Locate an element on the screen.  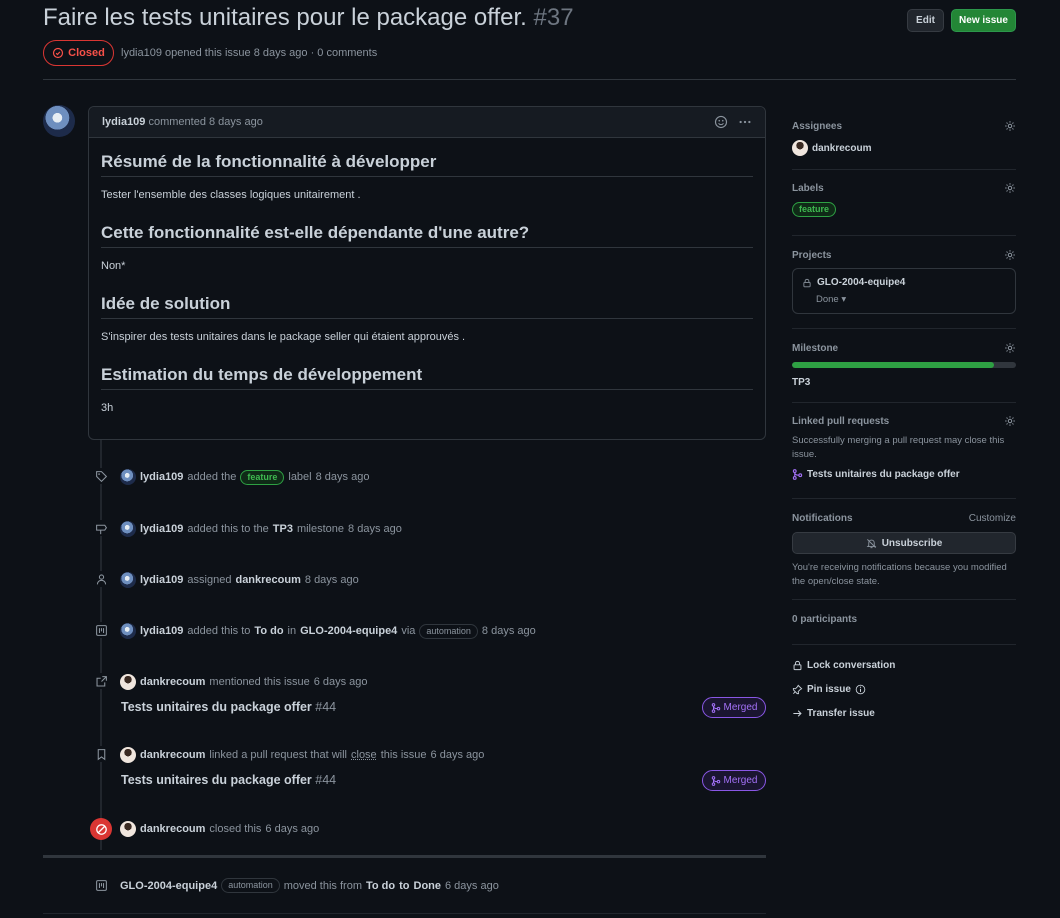
assignee-name: dankrecoum is located at coordinates (841, 148).